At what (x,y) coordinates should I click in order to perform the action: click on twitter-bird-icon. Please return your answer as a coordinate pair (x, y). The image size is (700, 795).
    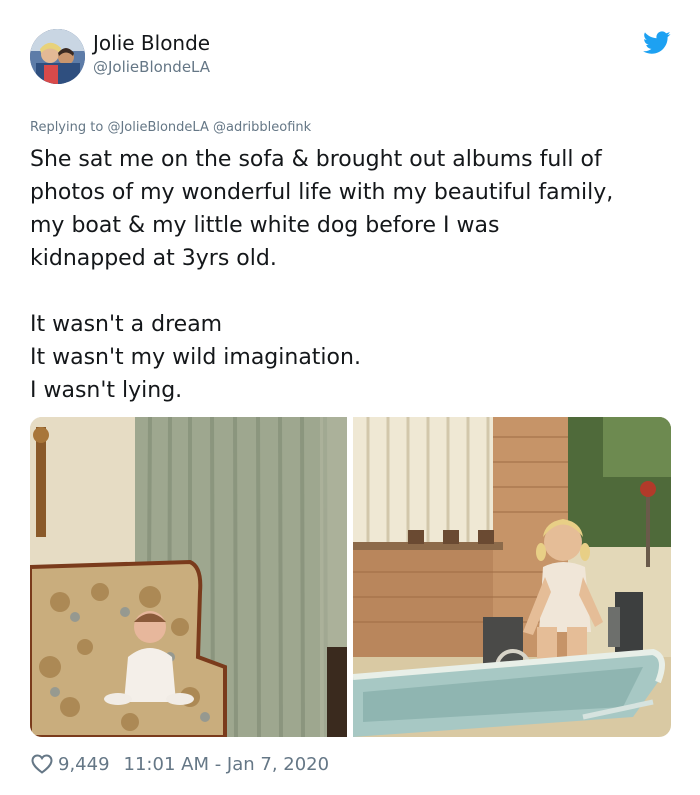
    Looking at the image, I should click on (657, 43).